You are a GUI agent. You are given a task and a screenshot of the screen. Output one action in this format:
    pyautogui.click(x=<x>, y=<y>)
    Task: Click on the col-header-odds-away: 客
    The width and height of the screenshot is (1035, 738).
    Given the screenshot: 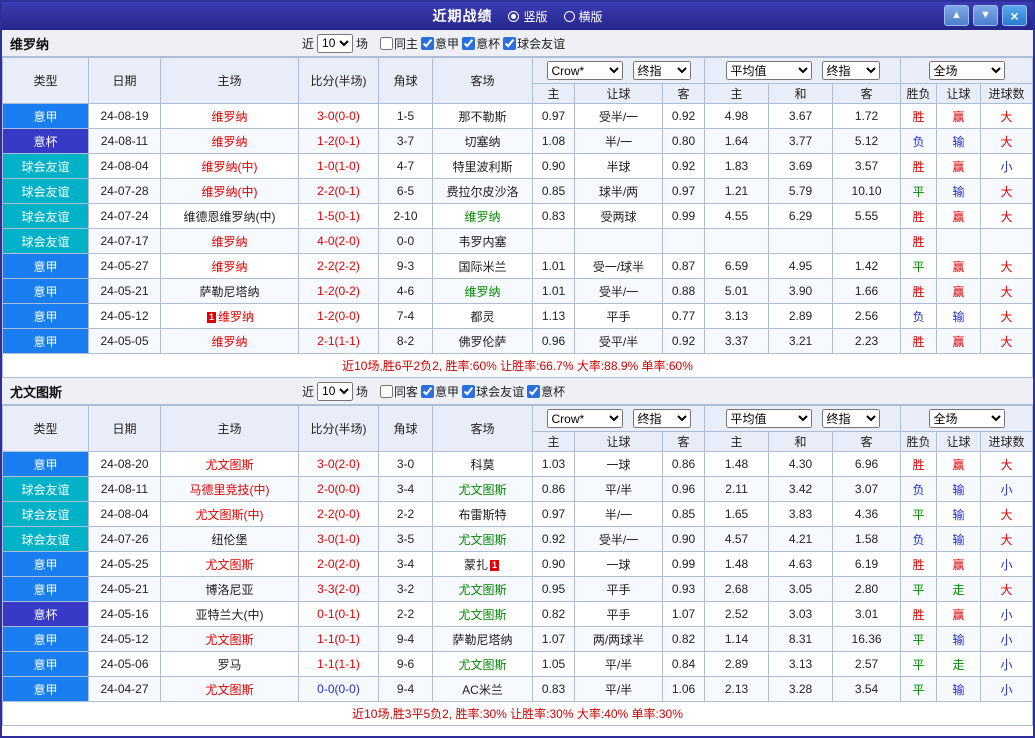 What is the action you would take?
    pyautogui.click(x=683, y=441)
    